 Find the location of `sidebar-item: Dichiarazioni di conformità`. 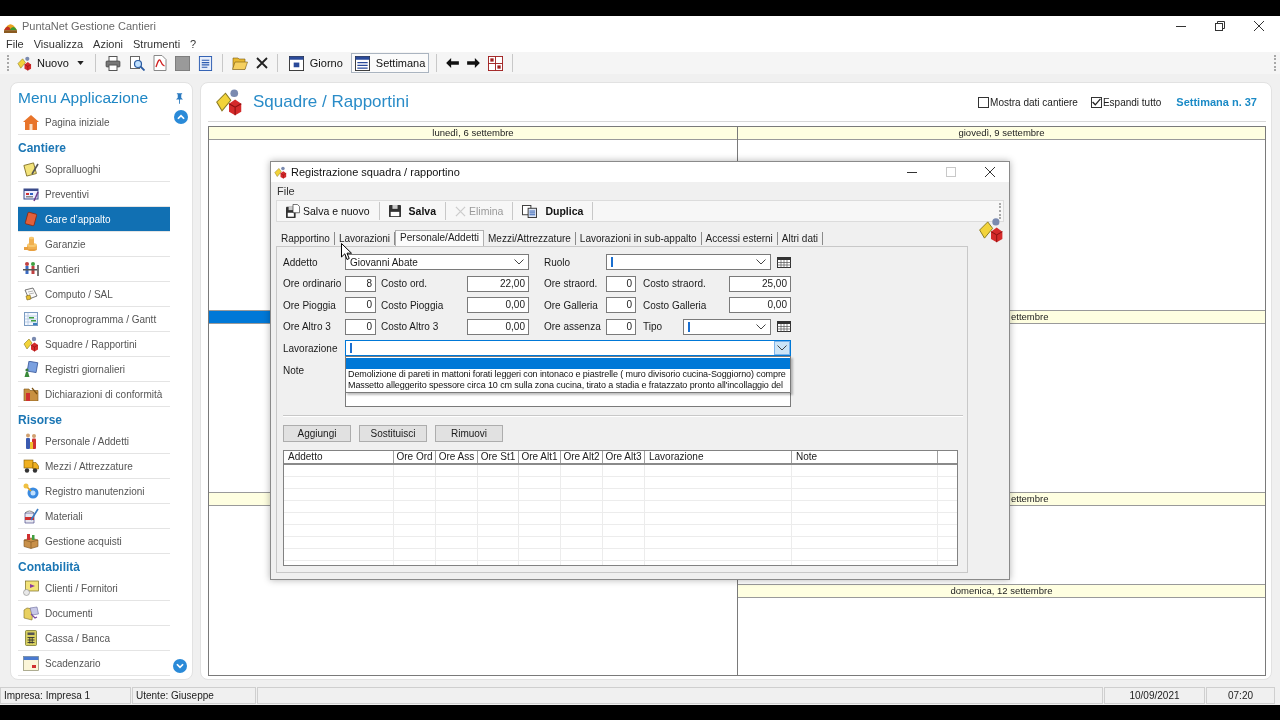

sidebar-item: Dichiarazioni di conformità is located at coordinates (94, 394).